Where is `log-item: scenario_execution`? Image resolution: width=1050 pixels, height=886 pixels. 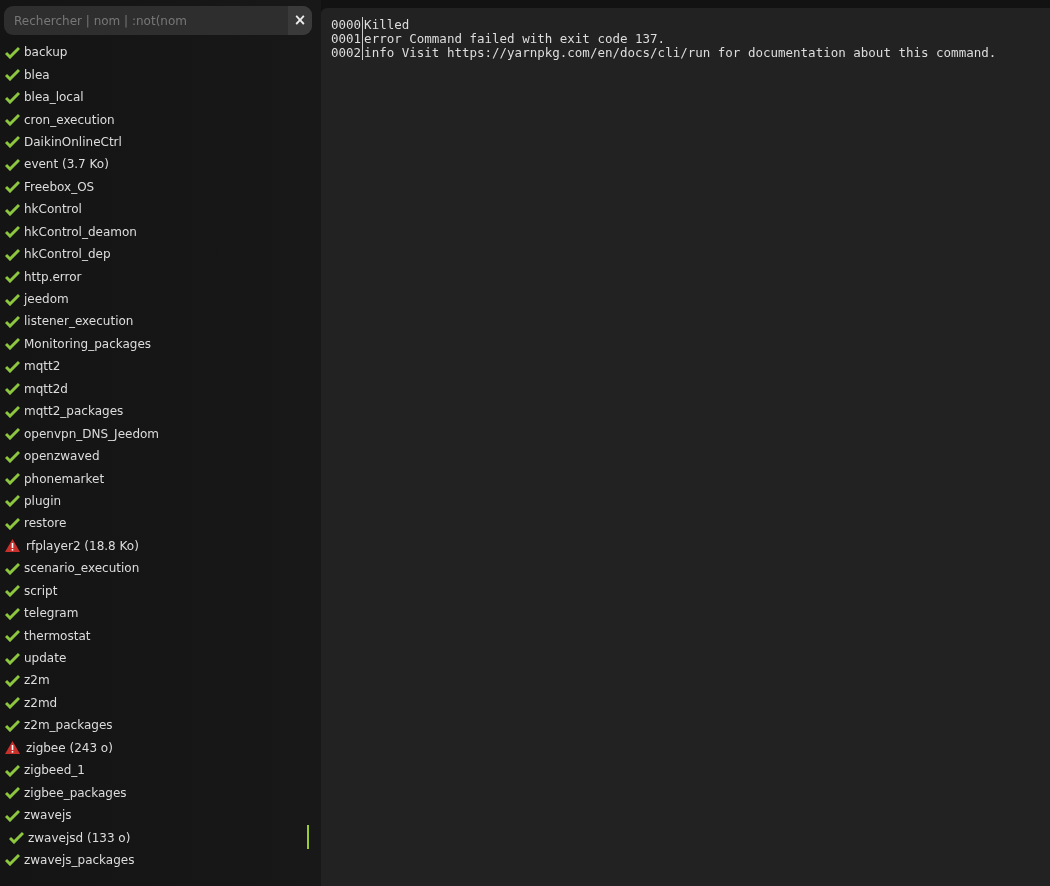
log-item: scenario_execution is located at coordinates (158, 568).